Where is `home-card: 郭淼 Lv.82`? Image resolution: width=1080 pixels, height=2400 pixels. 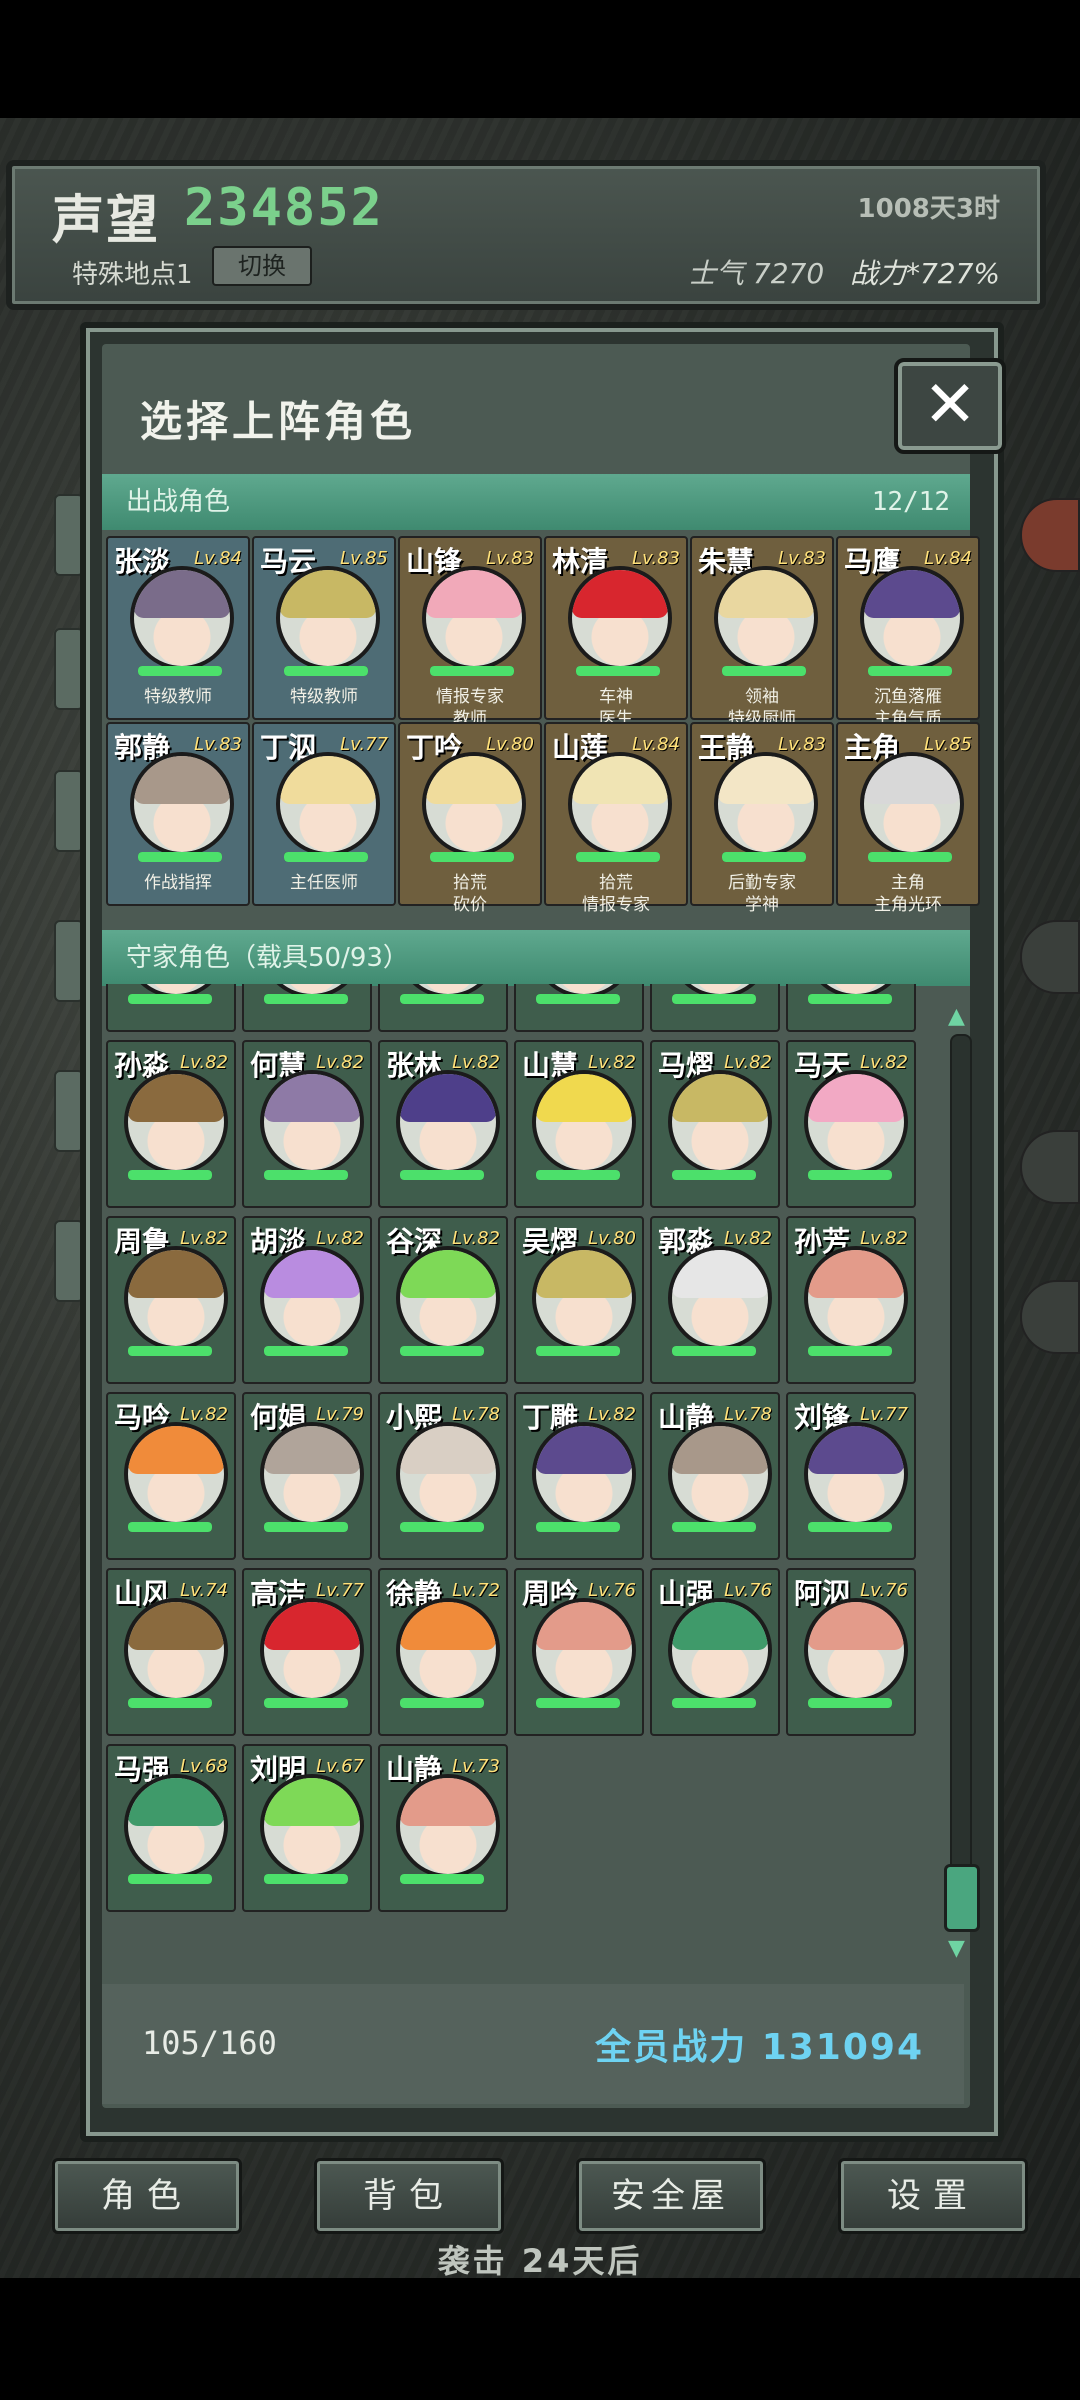 home-card: 郭淼 Lv.82 is located at coordinates (715, 1300).